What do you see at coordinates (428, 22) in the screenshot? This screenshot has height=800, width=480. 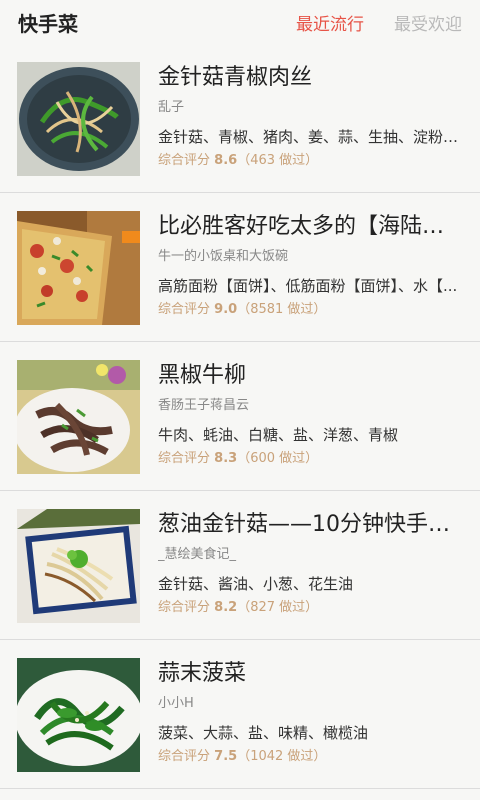 I see `tab-most-liked: 最受欢迎` at bounding box center [428, 22].